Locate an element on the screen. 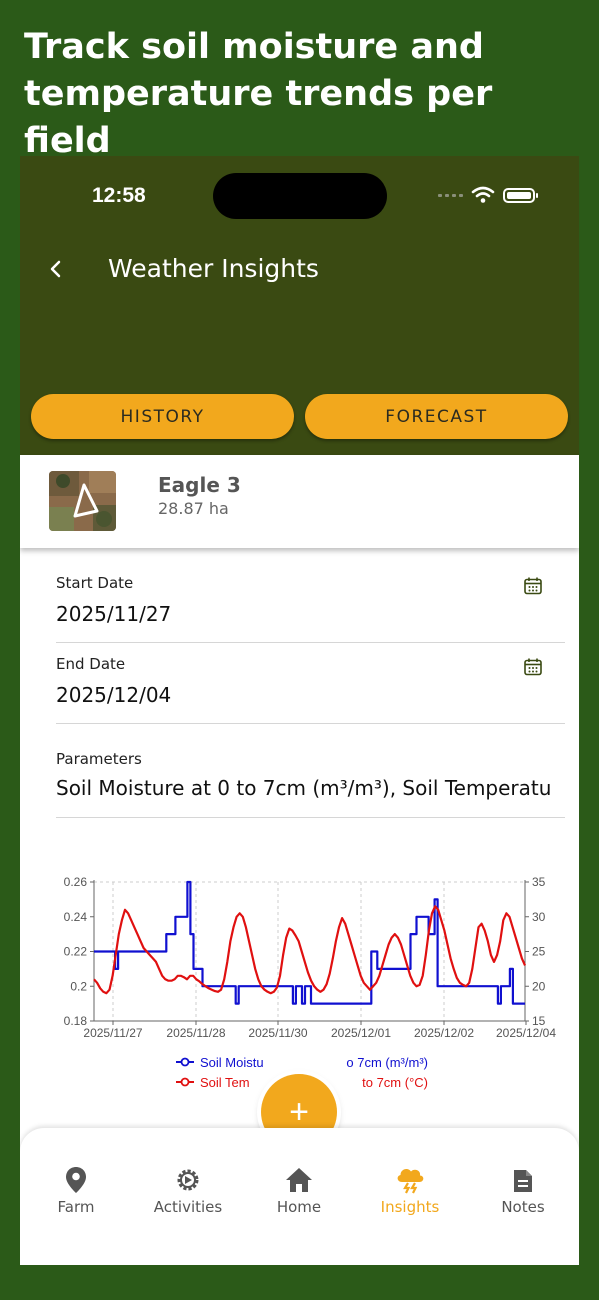 This screenshot has height=1300, width=599. nav-insights: Insights is located at coordinates (410, 1189).